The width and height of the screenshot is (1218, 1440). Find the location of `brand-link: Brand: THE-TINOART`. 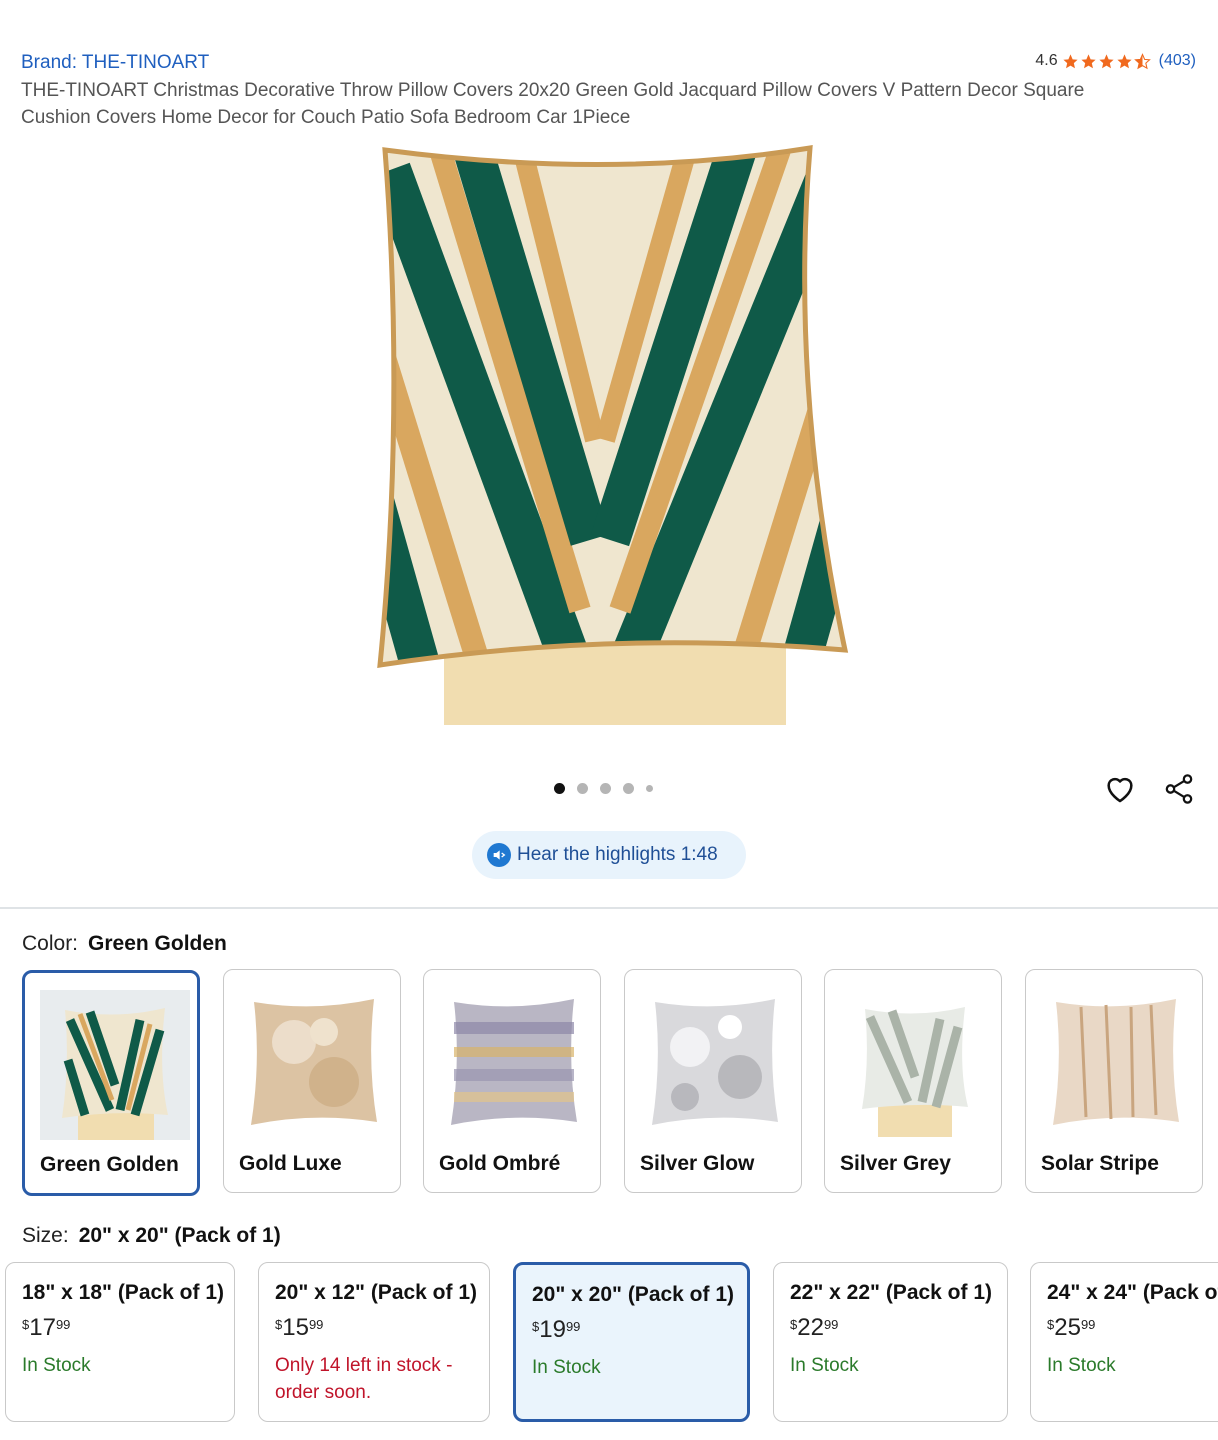

brand-link: Brand: THE-TINOART is located at coordinates (115, 63).